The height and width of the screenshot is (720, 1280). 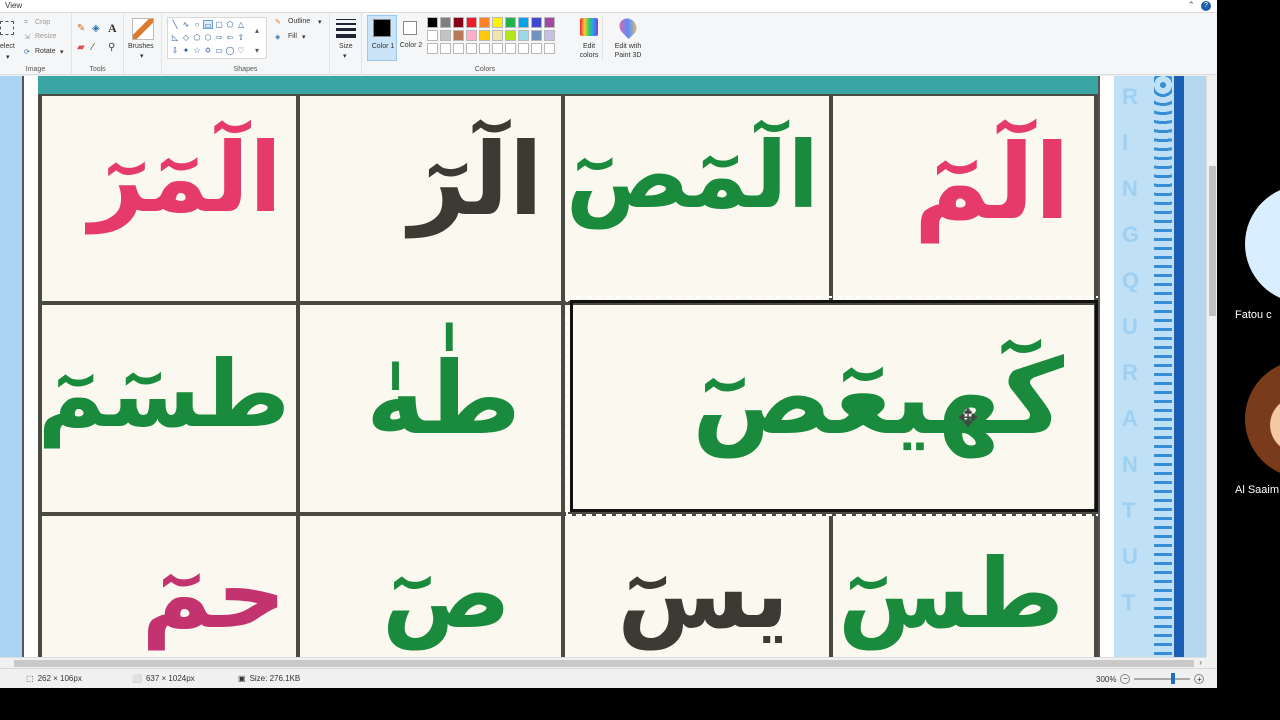 What do you see at coordinates (175, 37) in the screenshot?
I see `right-triangle-shape-icon: ◺` at bounding box center [175, 37].